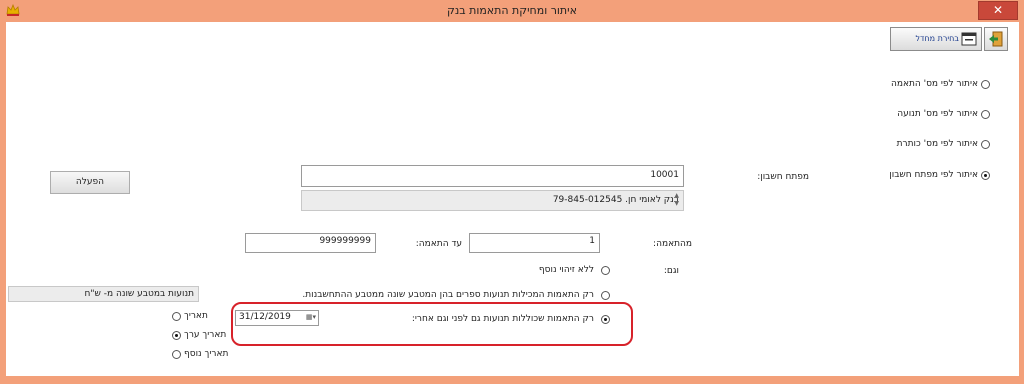  I want to click on search-option: איתור לפי מס' התאמה, so click(928, 85).